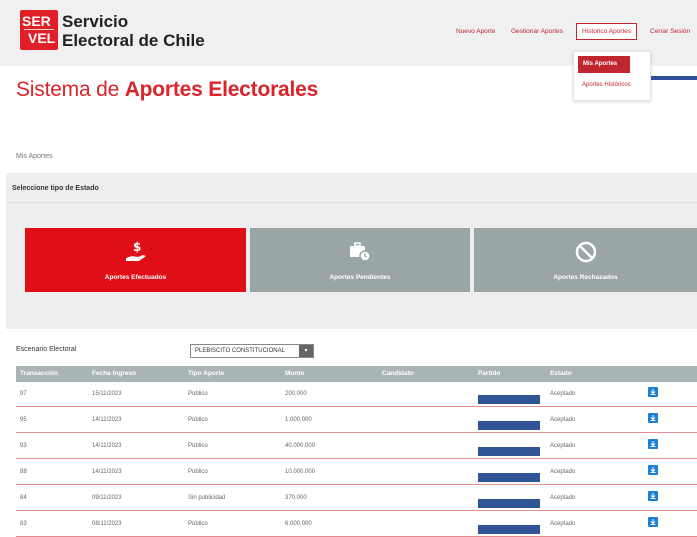 This screenshot has height=537, width=697. Describe the element at coordinates (351, 188) in the screenshot. I see `panel-header: Seleccione tipo de Estado` at that location.